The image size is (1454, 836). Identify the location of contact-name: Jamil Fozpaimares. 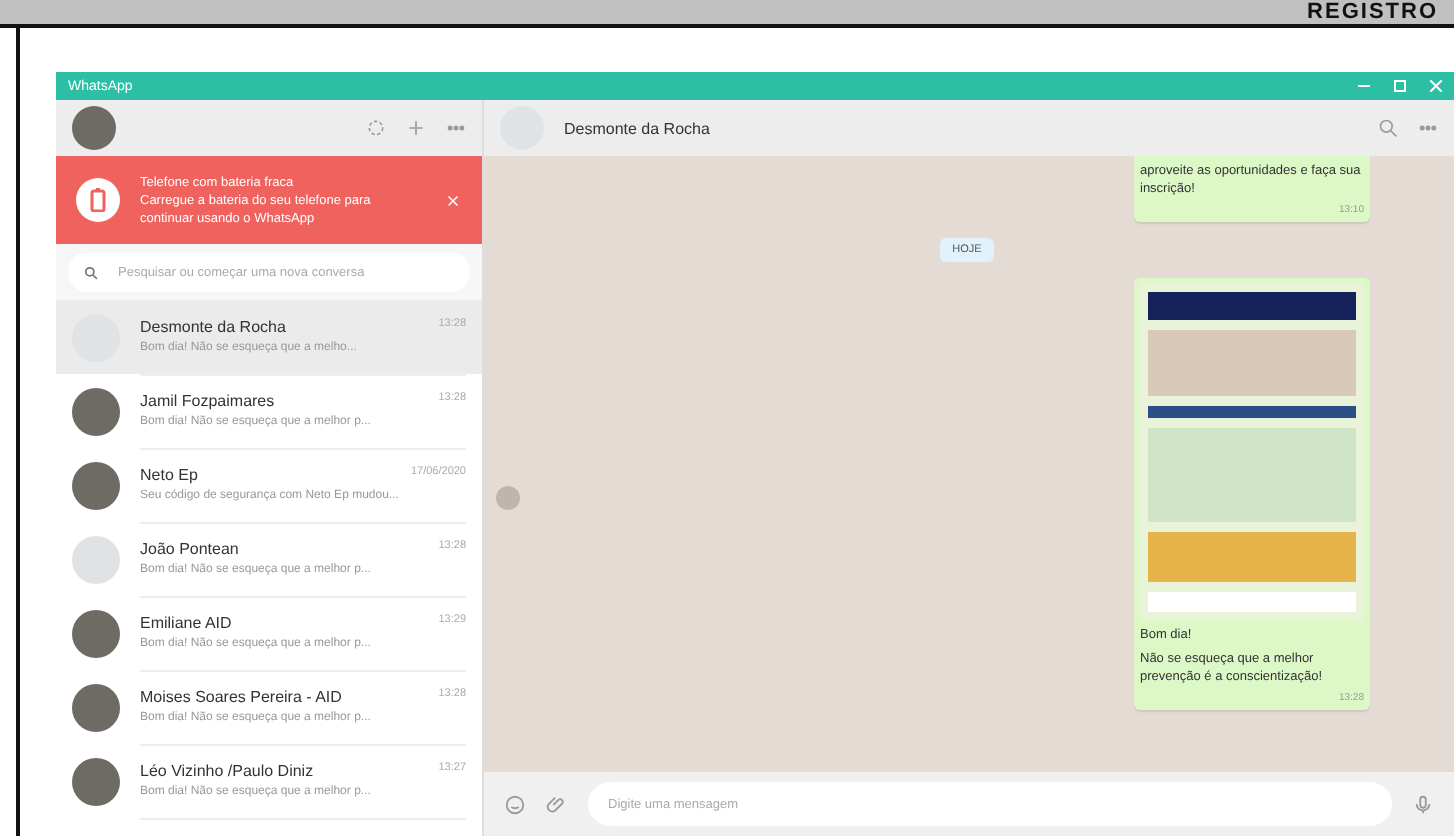
(207, 401).